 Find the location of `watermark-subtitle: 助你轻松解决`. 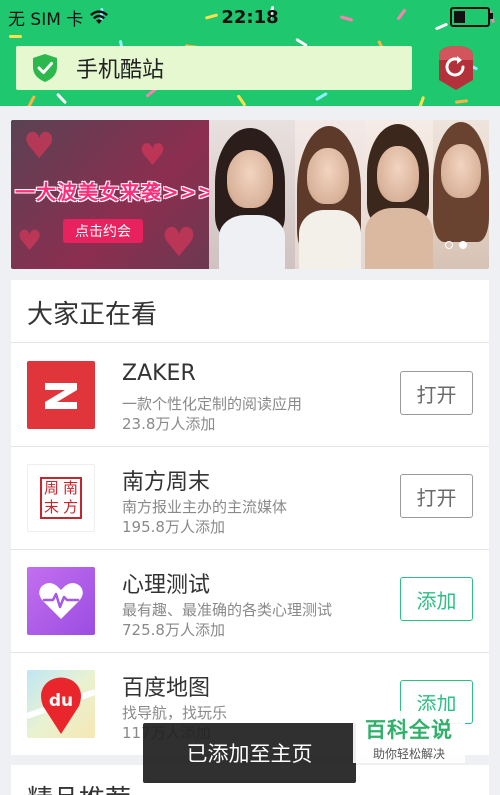

watermark-subtitle: 助你轻松解决 is located at coordinates (408, 754).